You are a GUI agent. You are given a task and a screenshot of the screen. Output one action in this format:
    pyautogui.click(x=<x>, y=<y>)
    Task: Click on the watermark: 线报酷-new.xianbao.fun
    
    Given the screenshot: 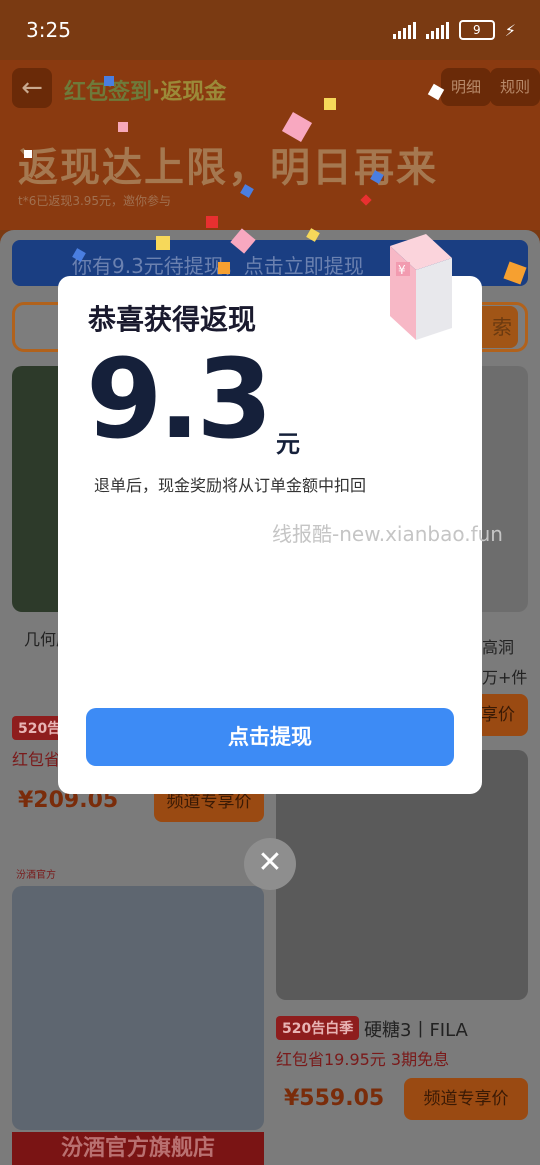 What is the action you would take?
    pyautogui.click(x=387, y=534)
    